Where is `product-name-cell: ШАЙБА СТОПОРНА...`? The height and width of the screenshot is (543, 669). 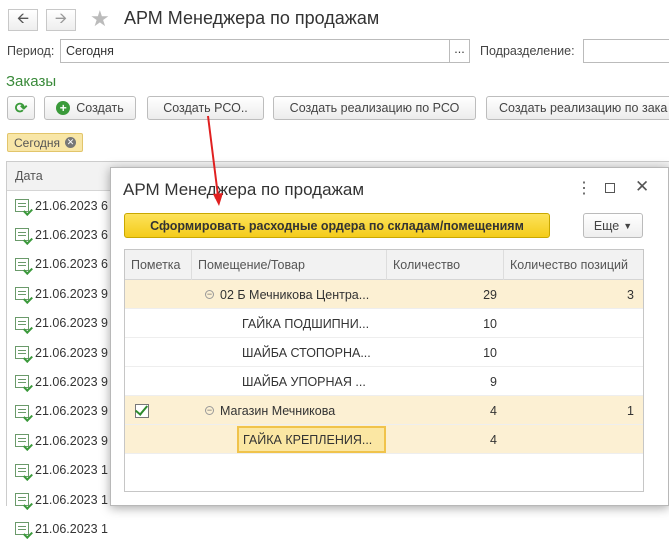
product-name-cell: ШАЙБА СТОПОРНА... is located at coordinates (314, 352).